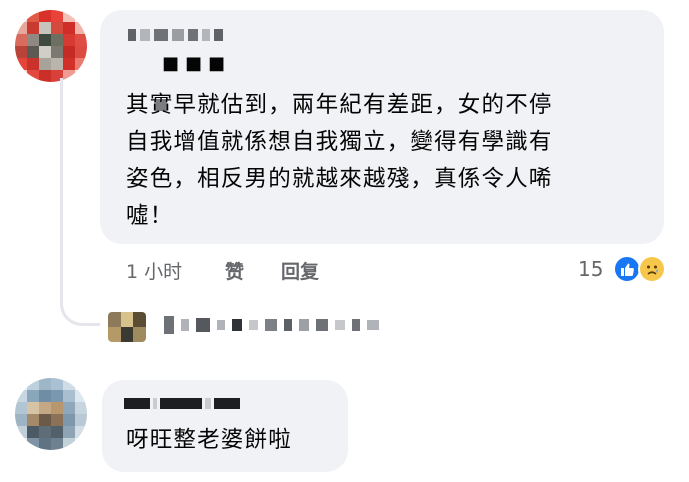 The width and height of the screenshot is (689, 482). What do you see at coordinates (197, 63) in the screenshot?
I see `author-dots: ■■■` at bounding box center [197, 63].